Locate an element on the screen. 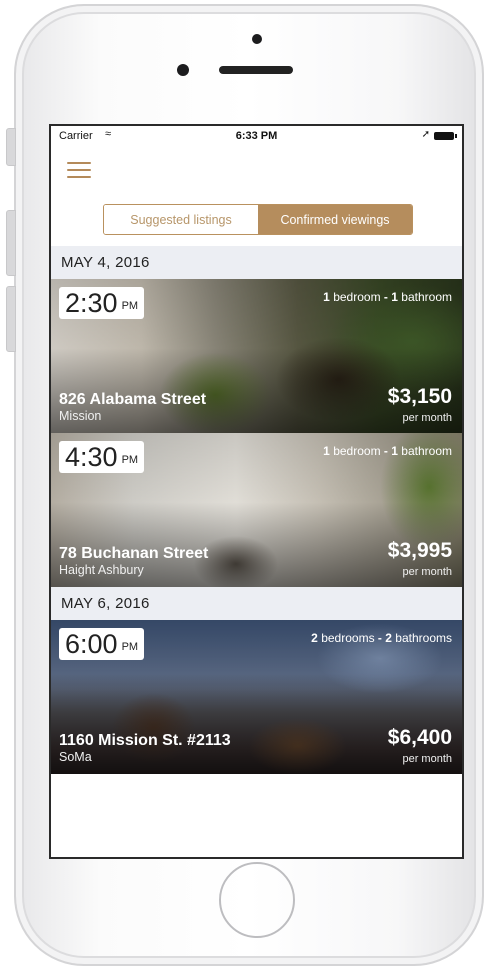 The height and width of the screenshot is (974, 492). viewing-time-badge: 6:00 PM is located at coordinates (102, 644).